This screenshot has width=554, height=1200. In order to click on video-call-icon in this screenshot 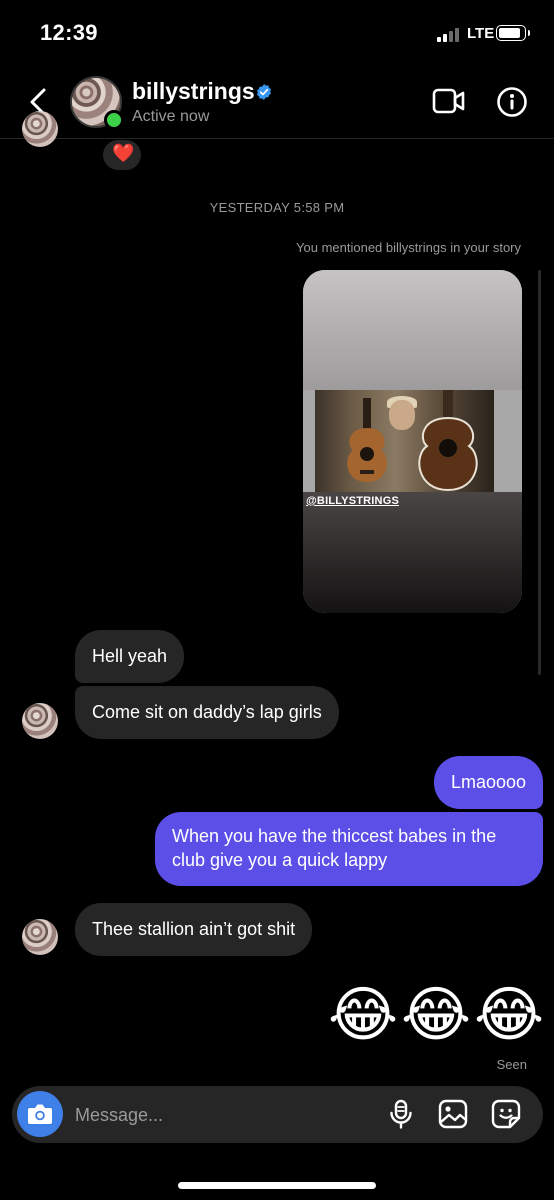, I will do `click(449, 101)`.